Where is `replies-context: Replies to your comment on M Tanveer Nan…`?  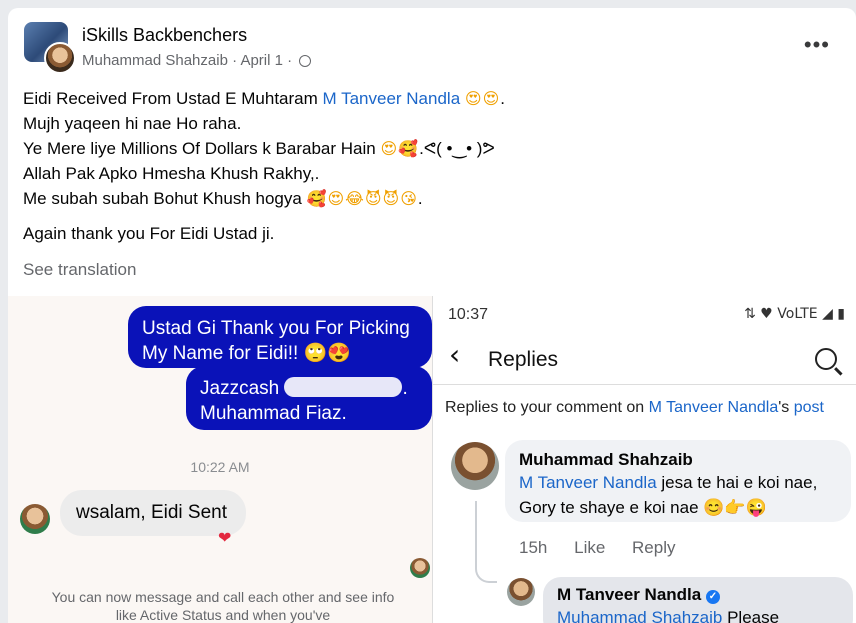 replies-context: Replies to your comment on M Tanveer Nan… is located at coordinates (634, 407).